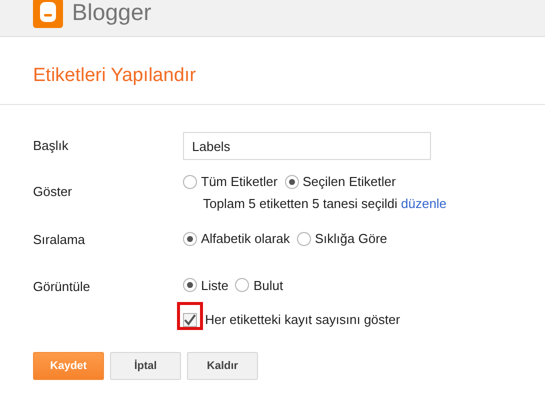 The height and width of the screenshot is (412, 545). I want to click on field-label: Sıralama, so click(59, 239).